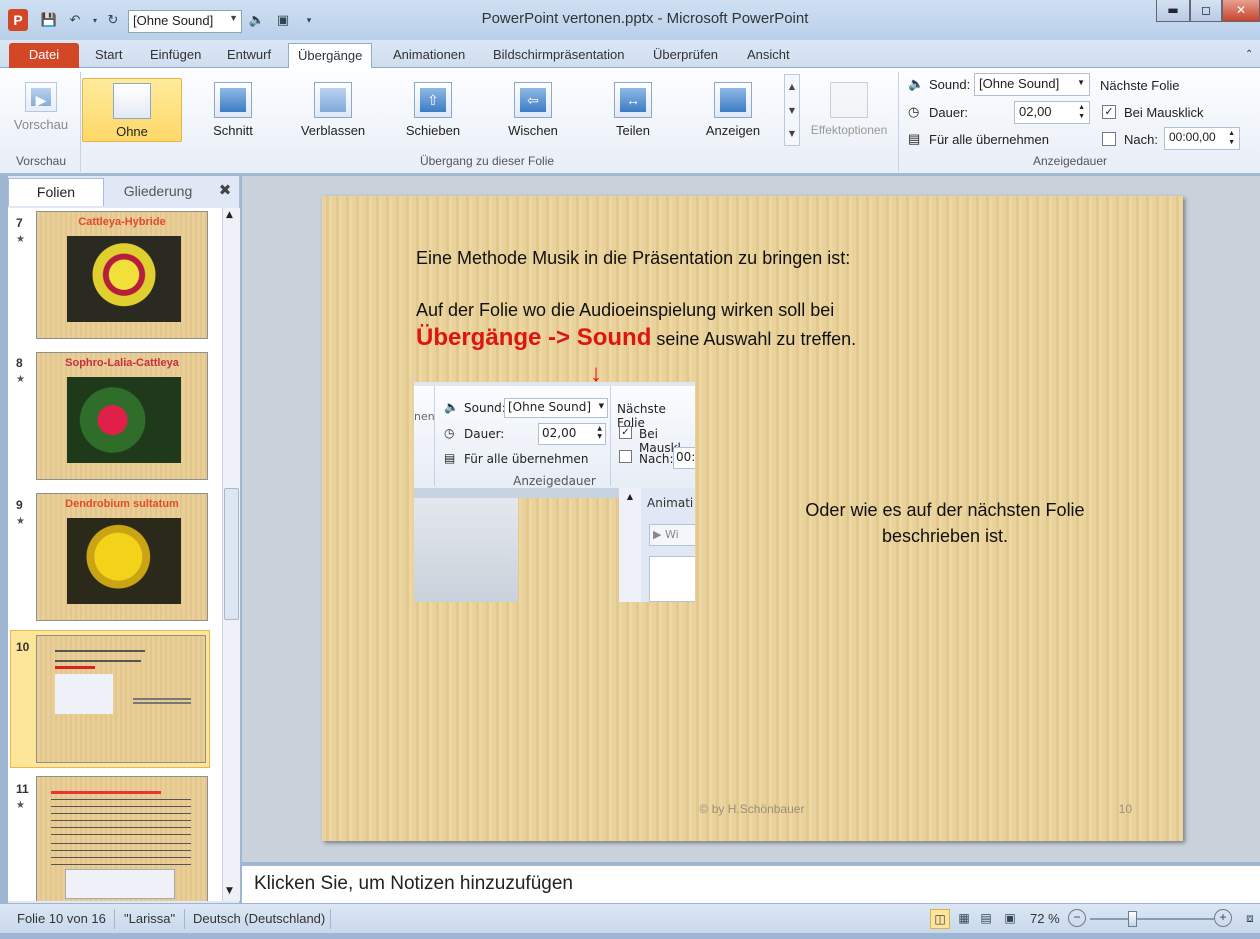 This screenshot has width=1260, height=939. Describe the element at coordinates (1109, 112) in the screenshot. I see `on-click-checkbox: ✓` at that location.